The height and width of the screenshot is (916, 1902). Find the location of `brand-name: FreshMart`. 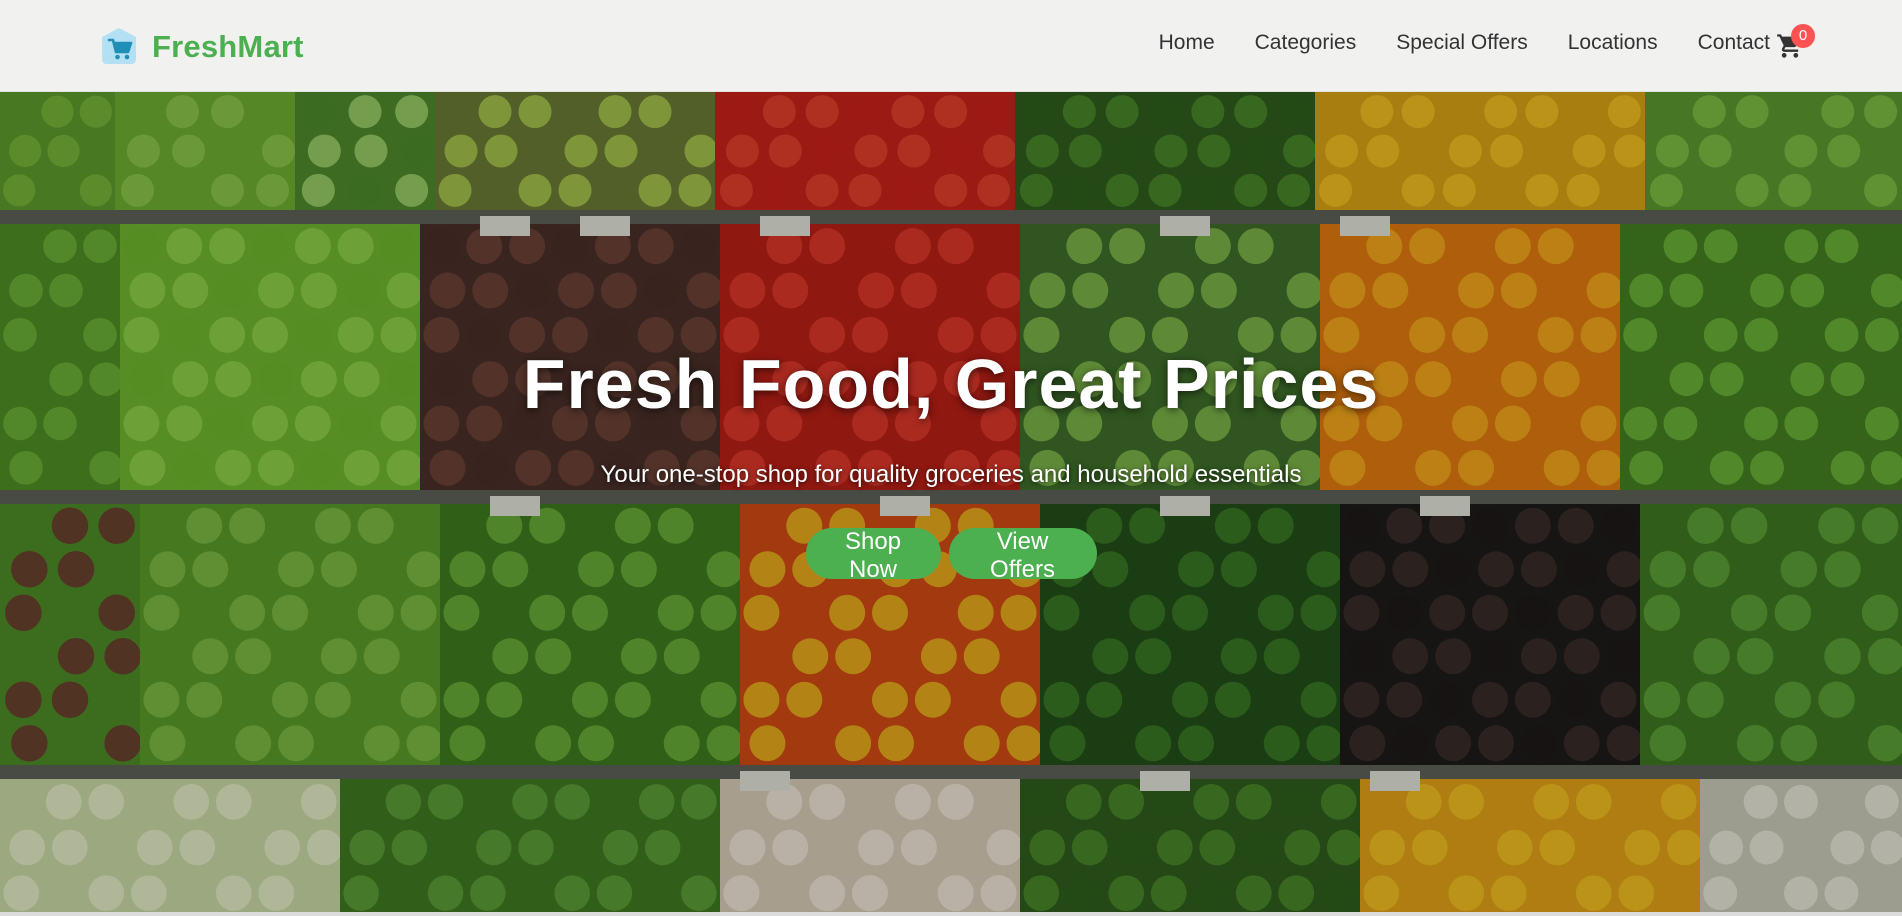

brand-name: FreshMart is located at coordinates (228, 46).